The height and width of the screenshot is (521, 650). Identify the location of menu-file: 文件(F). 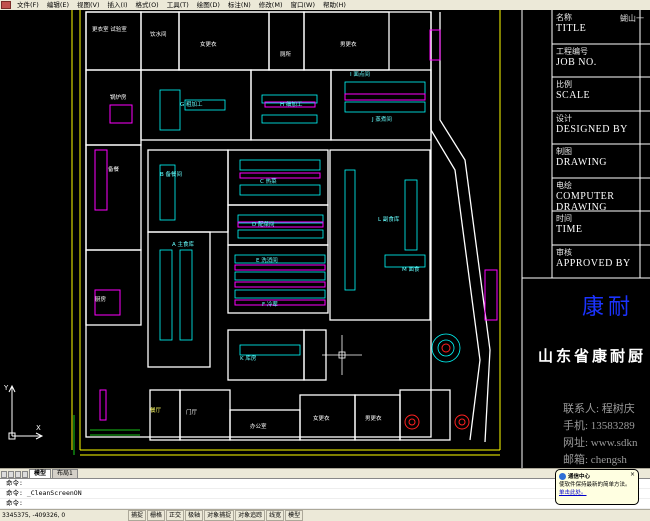
(28, 5).